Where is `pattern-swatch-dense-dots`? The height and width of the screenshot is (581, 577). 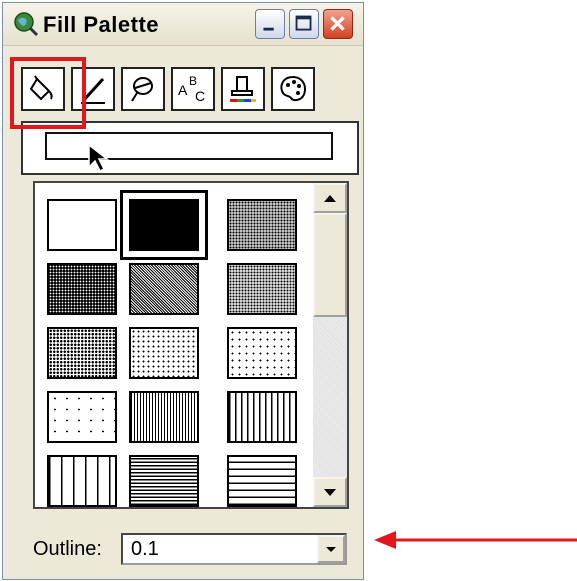 pattern-swatch-dense-dots is located at coordinates (262, 225).